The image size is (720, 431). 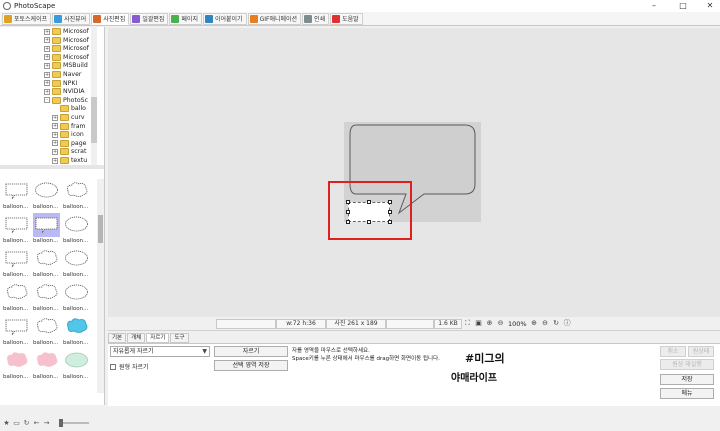 I want to click on tree-scrollbar, so click(x=94, y=96).